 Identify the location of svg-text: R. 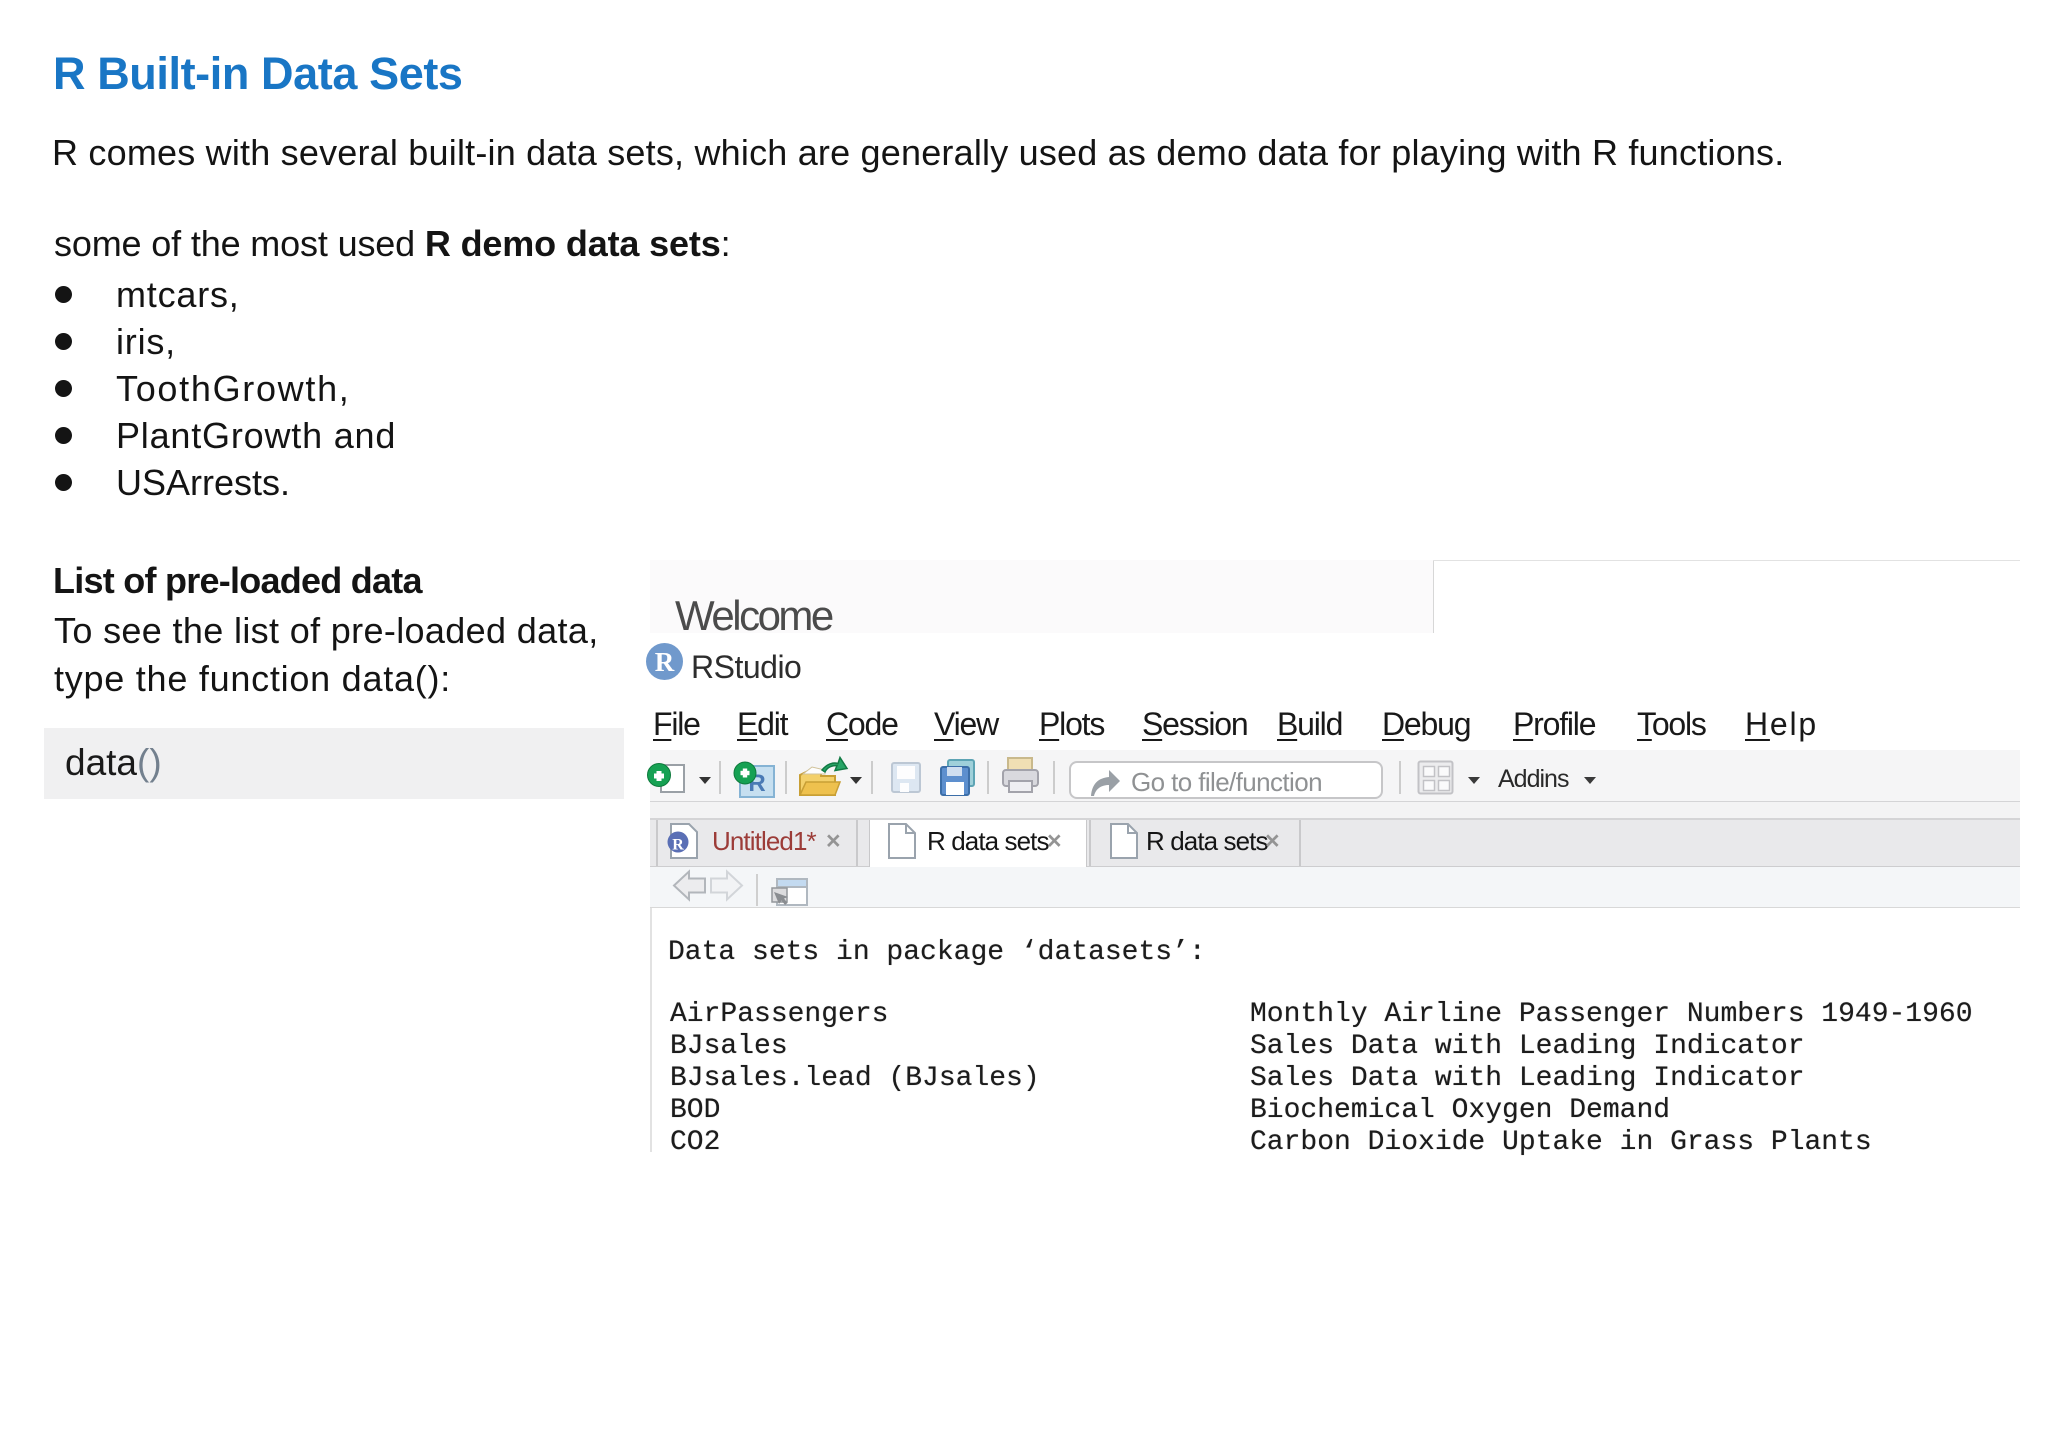
(678, 845).